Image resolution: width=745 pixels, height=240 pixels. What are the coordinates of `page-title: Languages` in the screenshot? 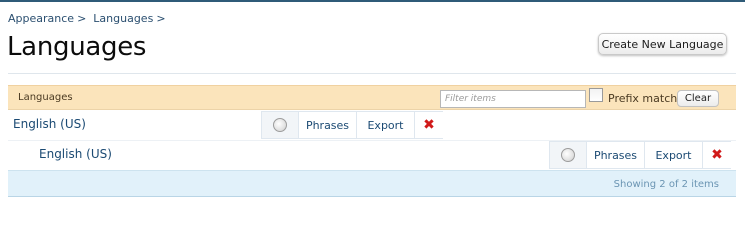 It's located at (77, 47).